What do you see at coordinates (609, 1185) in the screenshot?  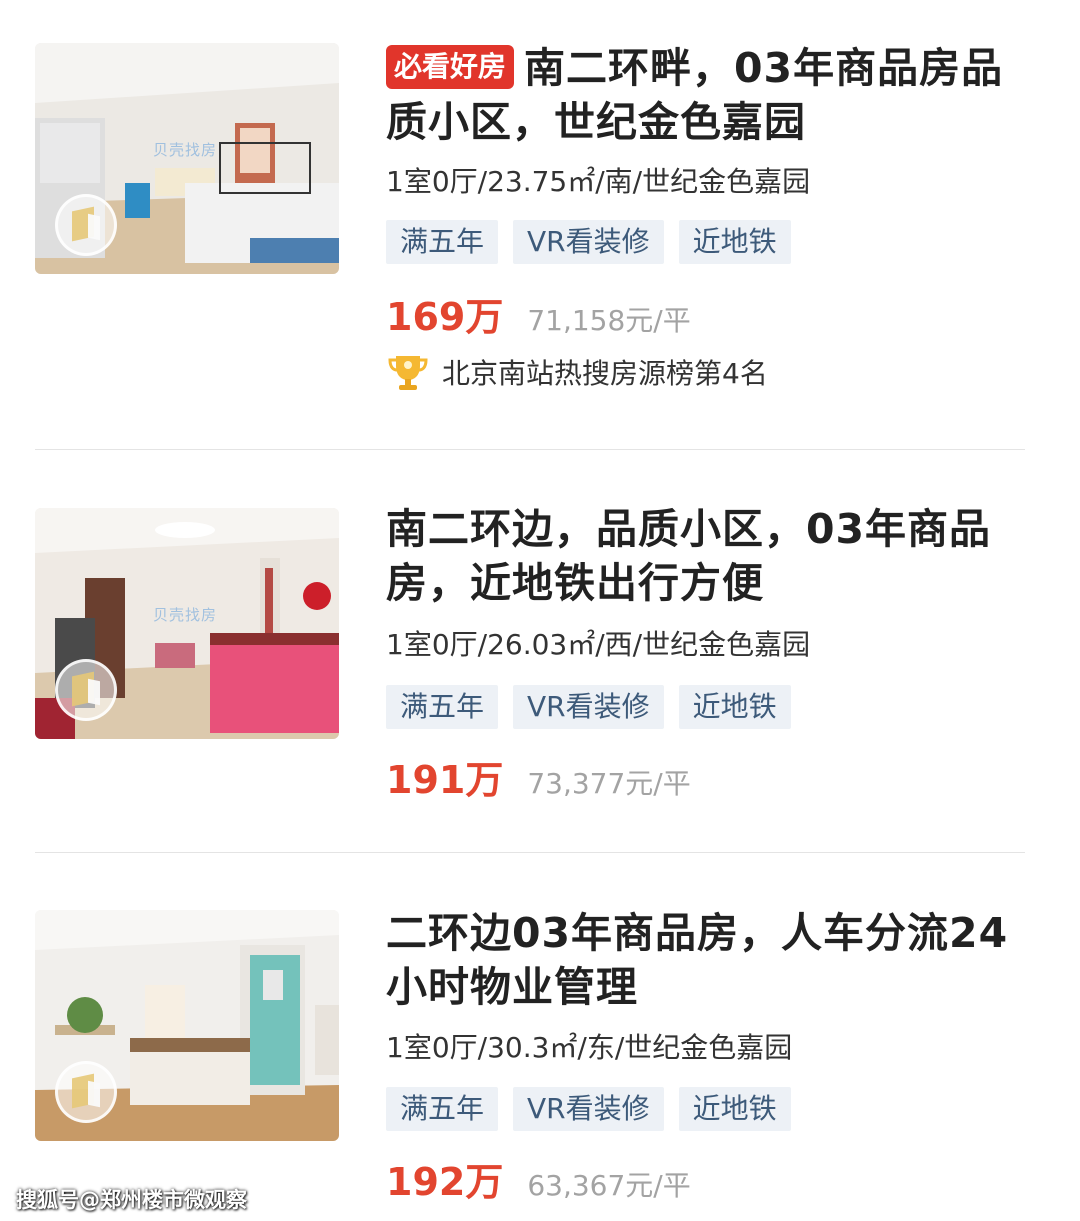 I see `unit-price: 63,367元/平` at bounding box center [609, 1185].